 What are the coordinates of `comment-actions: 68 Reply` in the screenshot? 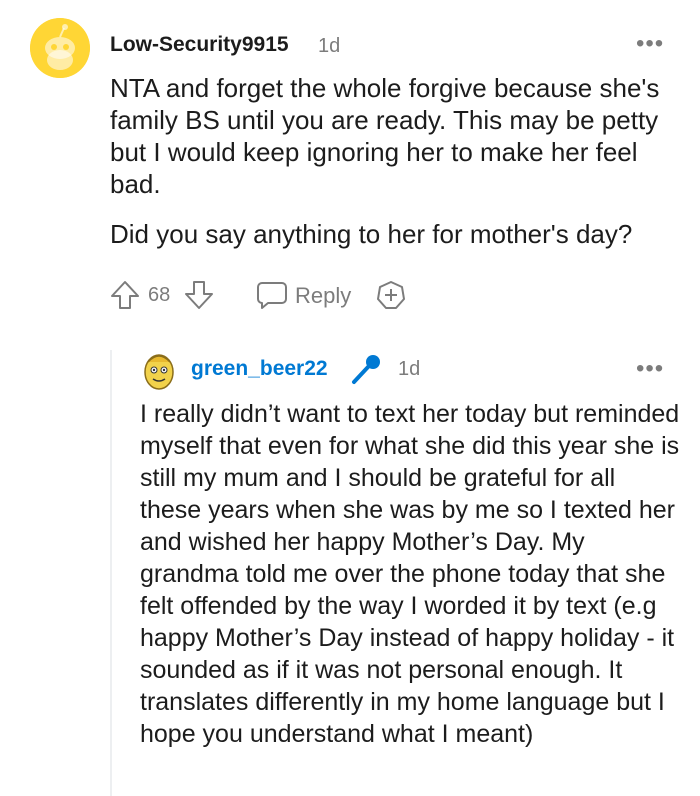 It's located at (268, 296).